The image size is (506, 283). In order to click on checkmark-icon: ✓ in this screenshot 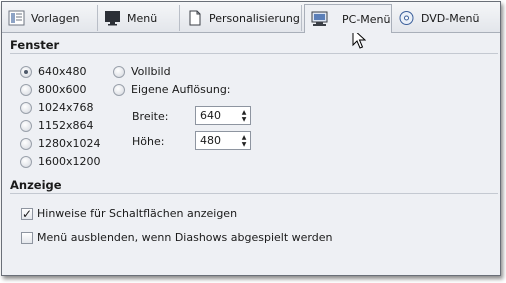, I will do `click(27, 213)`.